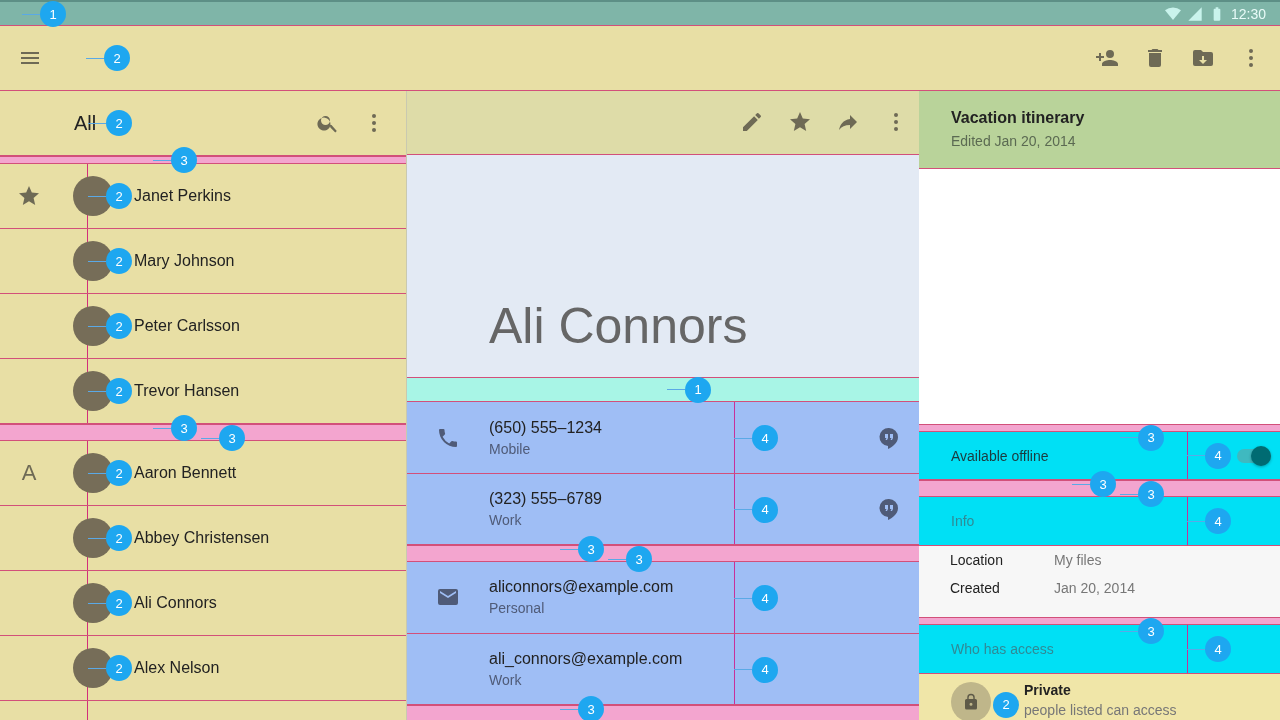 The width and height of the screenshot is (1280, 720). Describe the element at coordinates (1000, 455) in the screenshot. I see `setting-label: Available offline` at that location.